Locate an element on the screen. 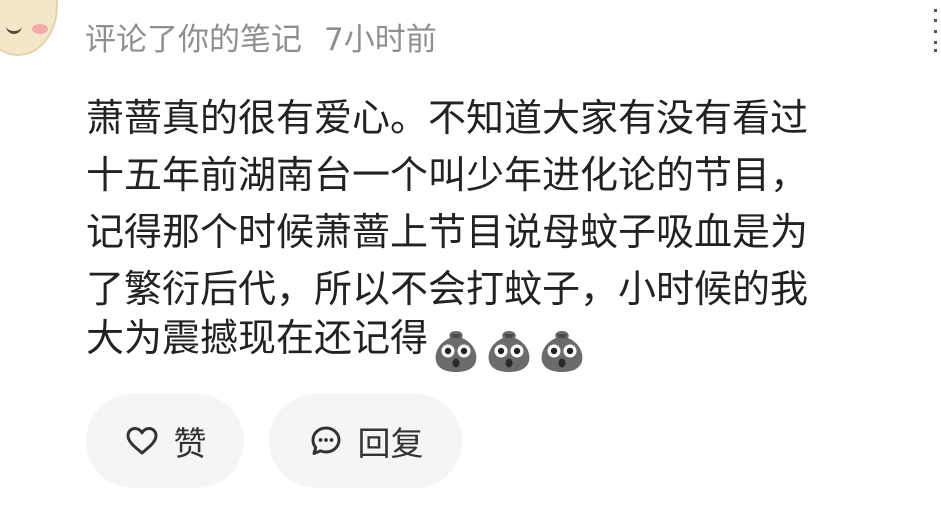 This screenshot has width=941, height=531. comment-text-line-1: 萧蔷真的很有爱心。不知道大家有没有看过 is located at coordinates (447, 118).